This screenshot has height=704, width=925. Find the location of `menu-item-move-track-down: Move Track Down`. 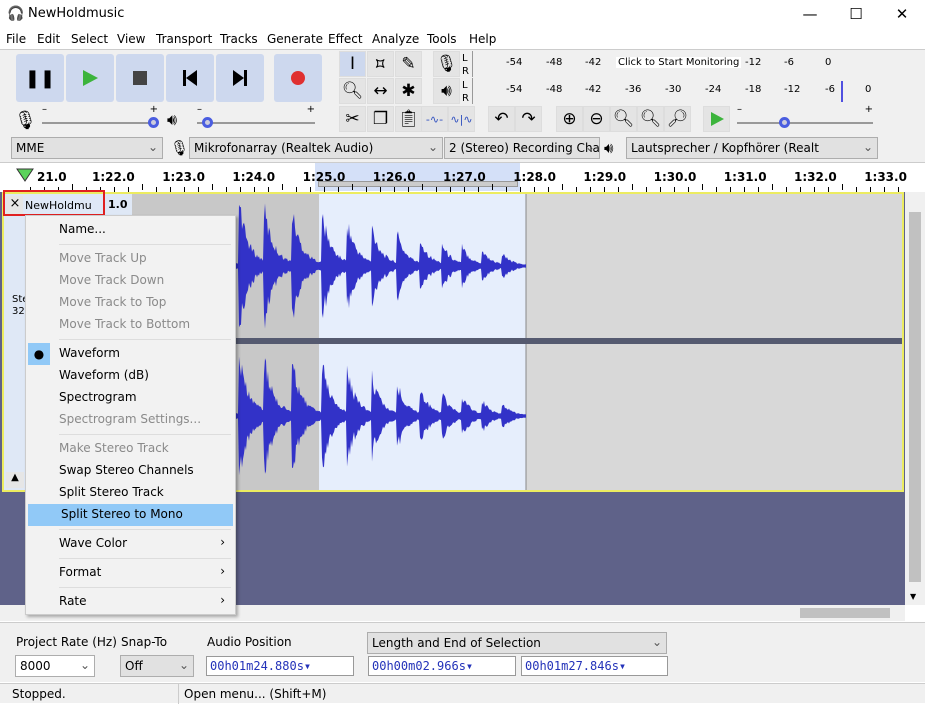

menu-item-move-track-down: Move Track Down is located at coordinates (130, 281).